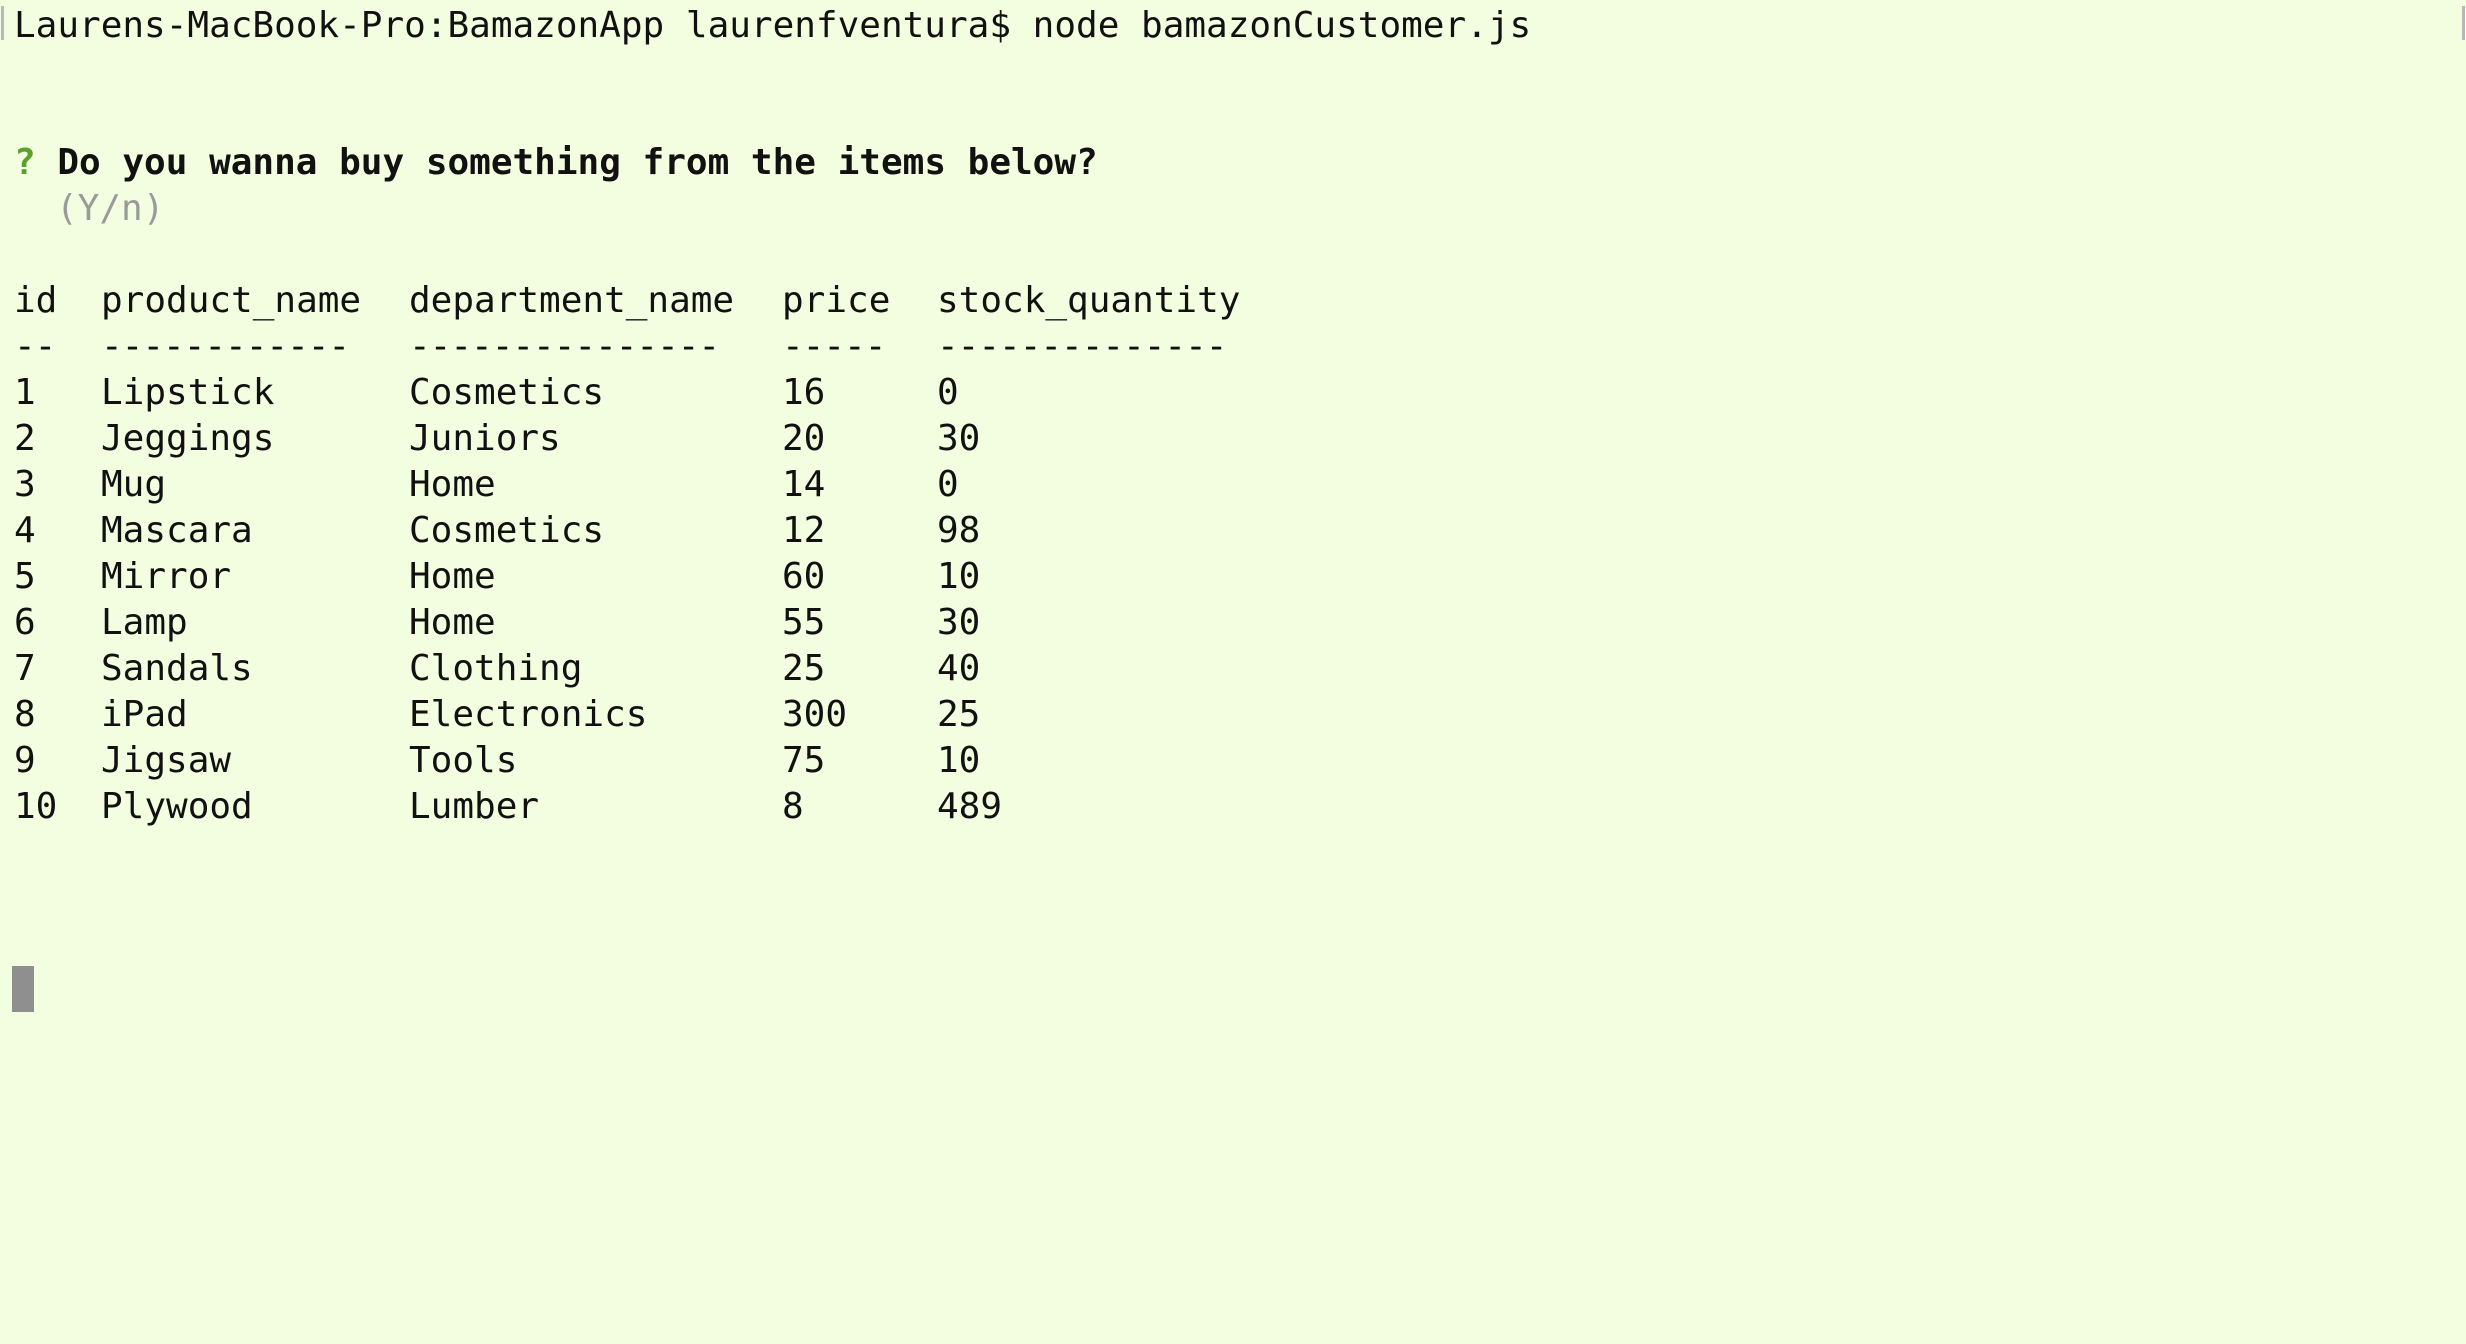 This screenshot has width=2466, height=1344. What do you see at coordinates (25, 438) in the screenshot?
I see `cell-id: 2` at bounding box center [25, 438].